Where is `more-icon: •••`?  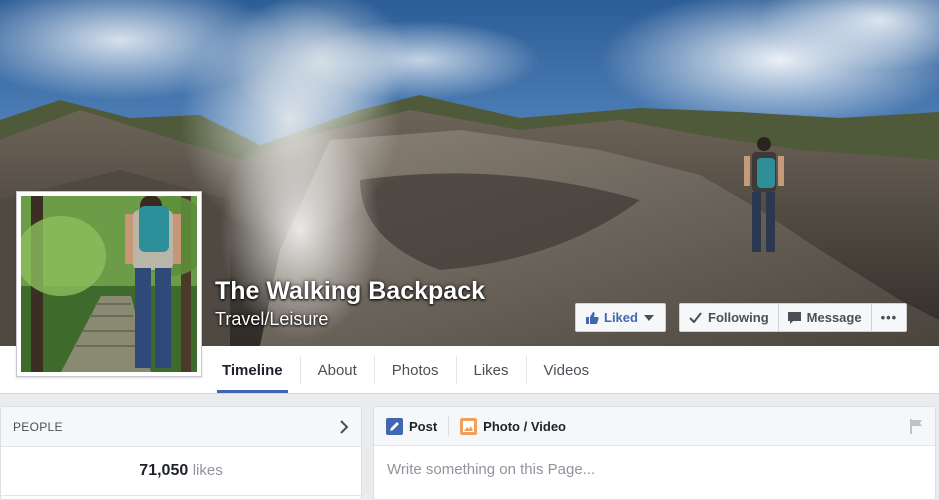
more-icon: ••• is located at coordinates (889, 317).